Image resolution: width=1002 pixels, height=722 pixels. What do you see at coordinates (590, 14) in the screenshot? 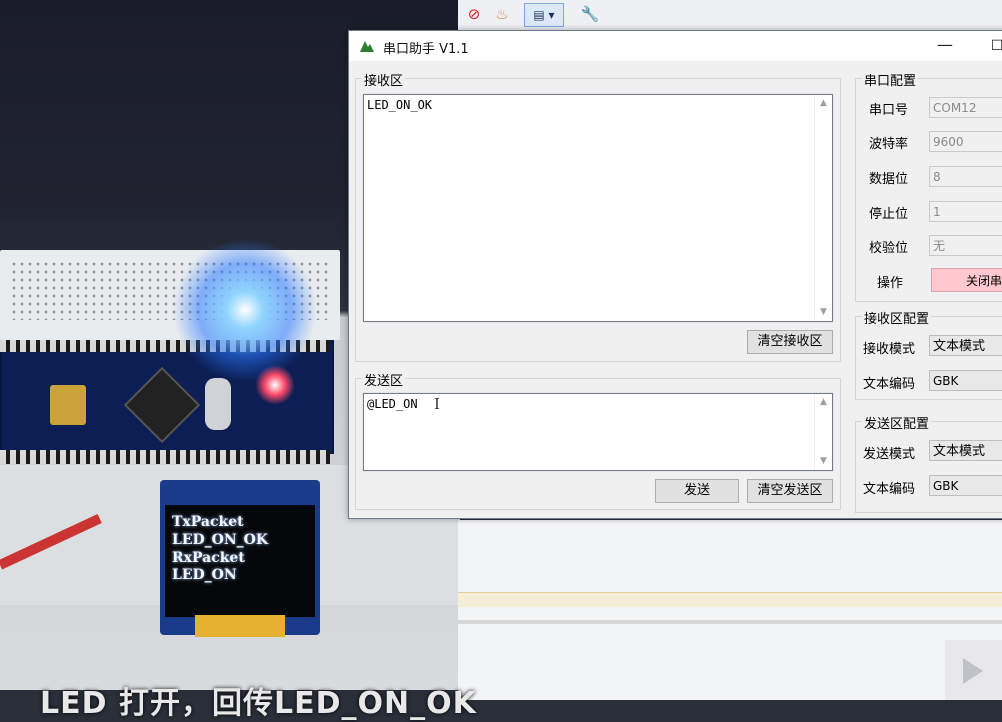
I see `wrench-icon: 🔧` at bounding box center [590, 14].